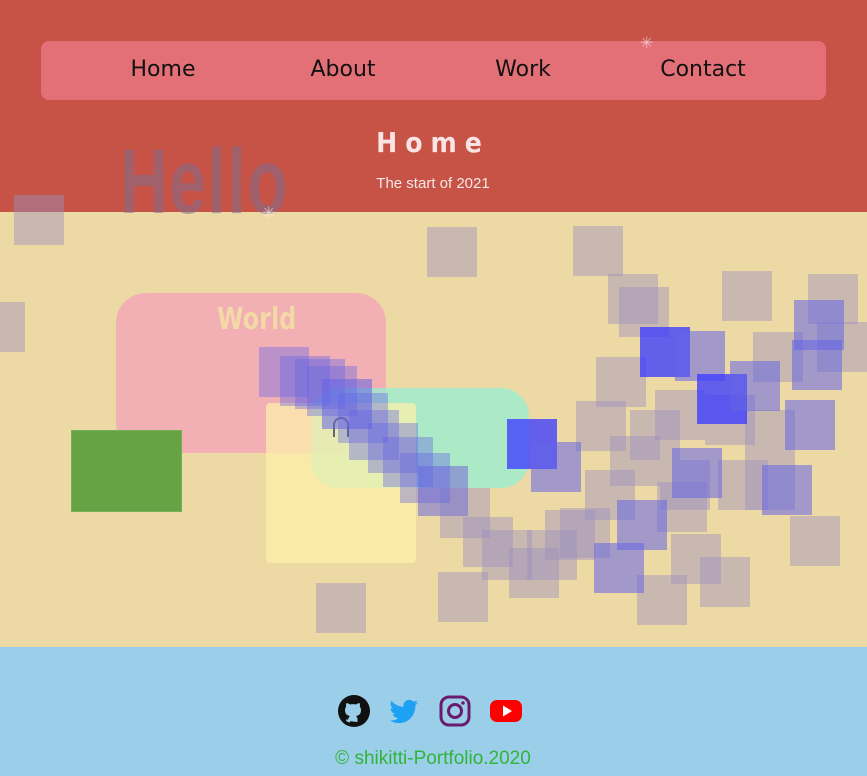 The width and height of the screenshot is (867, 776). Describe the element at coordinates (126, 471) in the screenshot. I see `green-card` at that location.